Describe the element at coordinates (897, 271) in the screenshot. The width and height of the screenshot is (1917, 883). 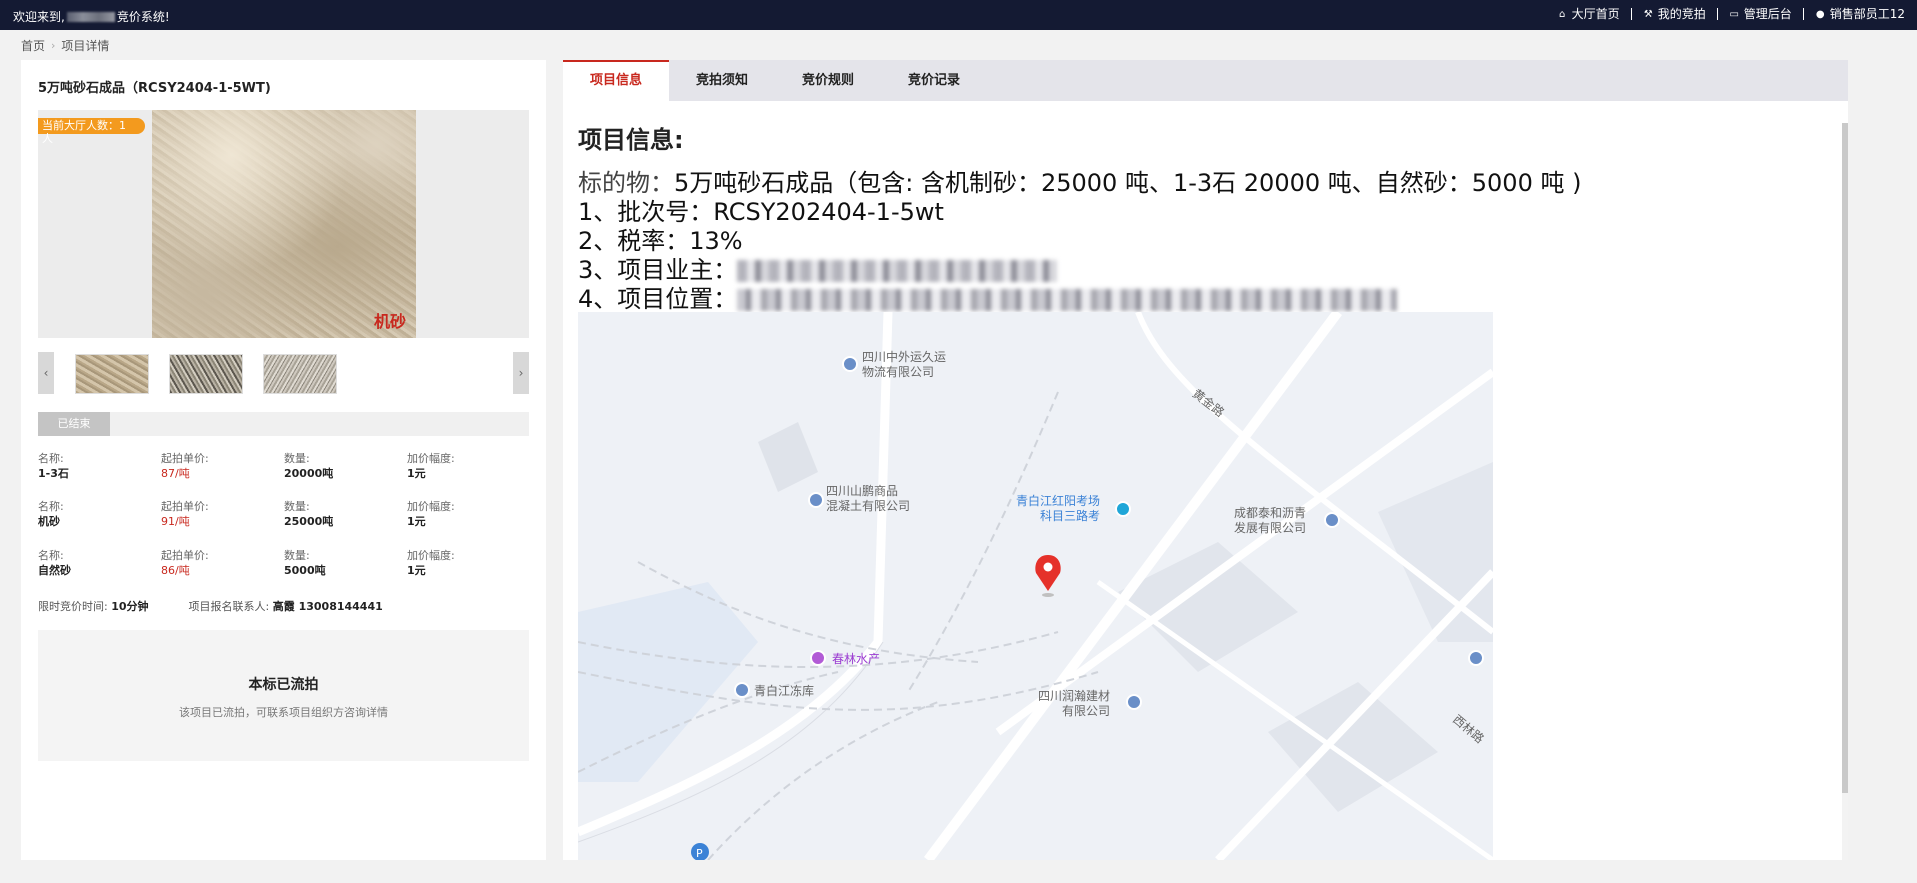
I see `redacted-owner` at that location.